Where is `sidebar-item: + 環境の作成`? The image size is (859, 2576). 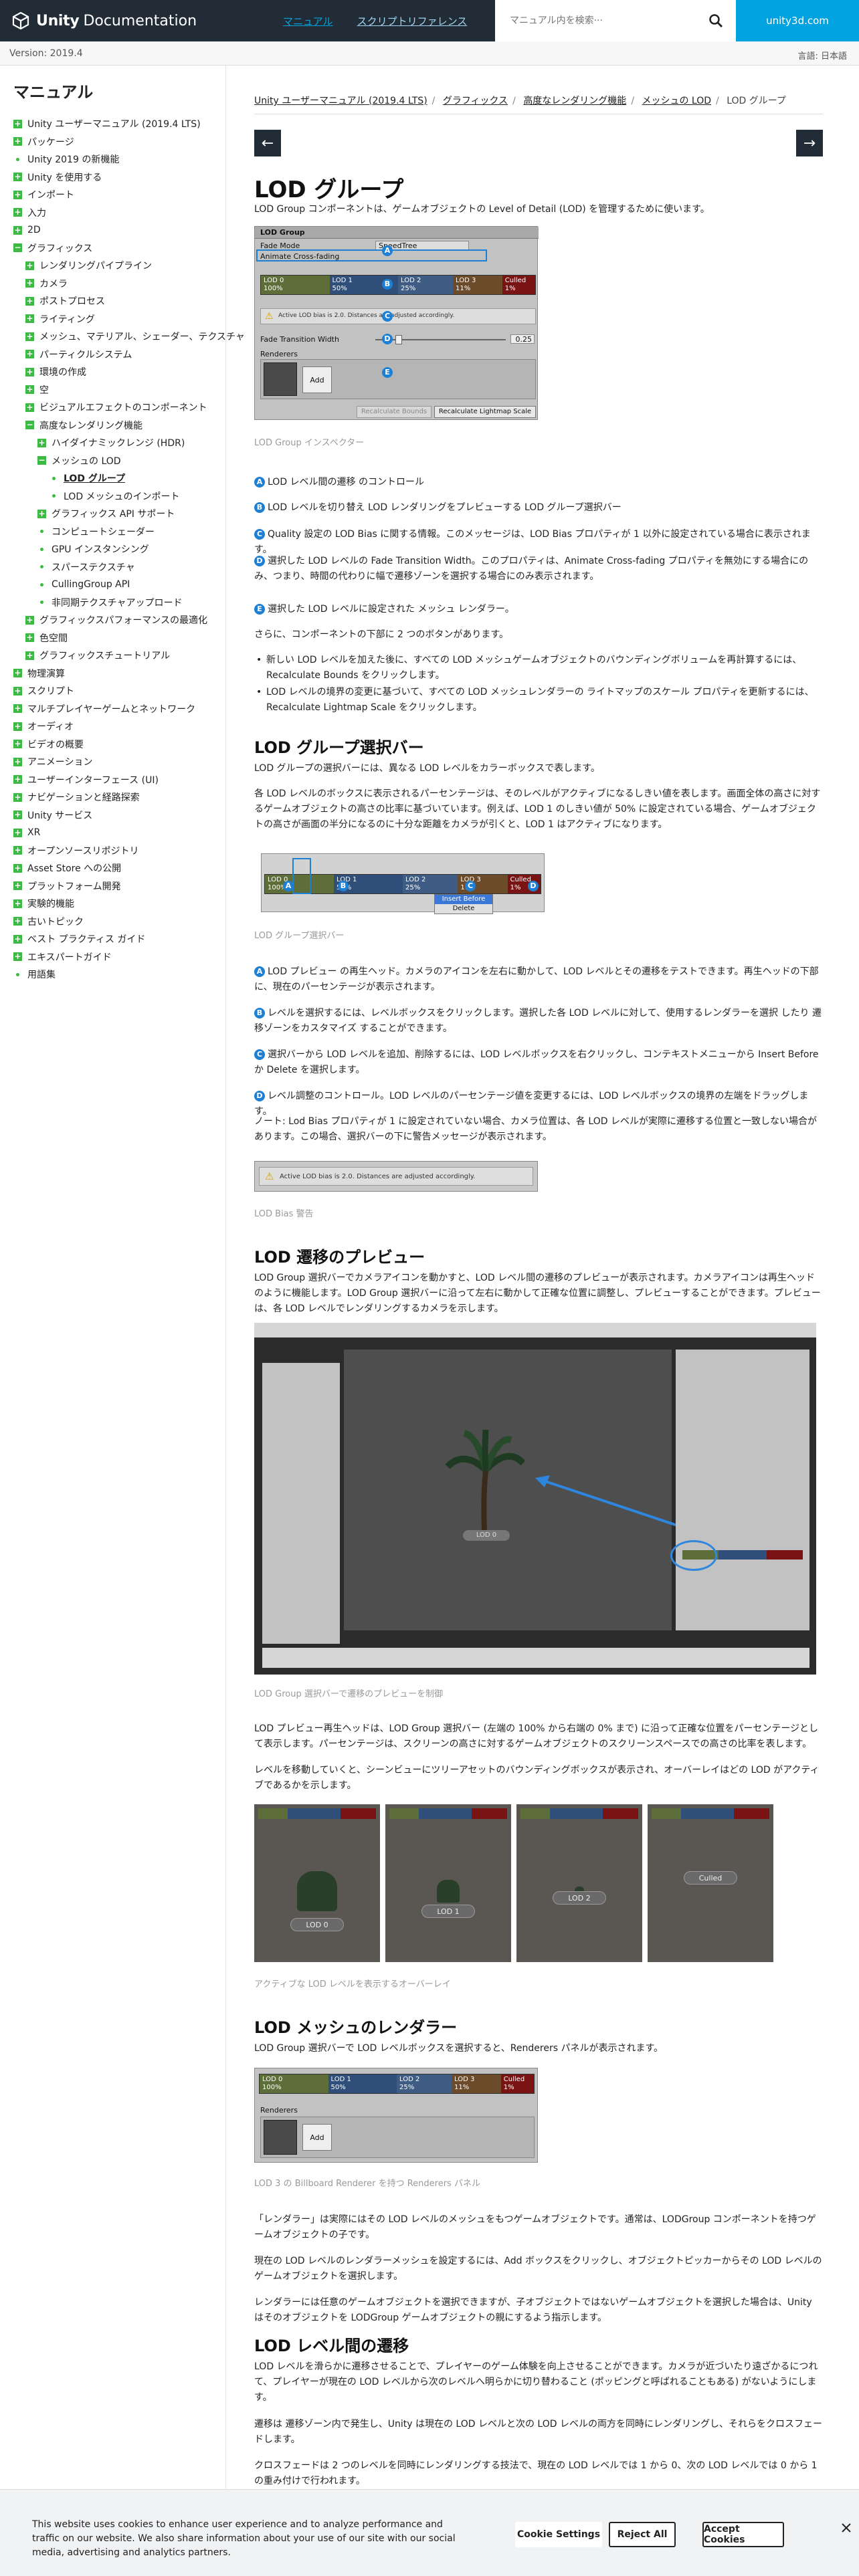 sidebar-item: + 環境の作成 is located at coordinates (113, 372).